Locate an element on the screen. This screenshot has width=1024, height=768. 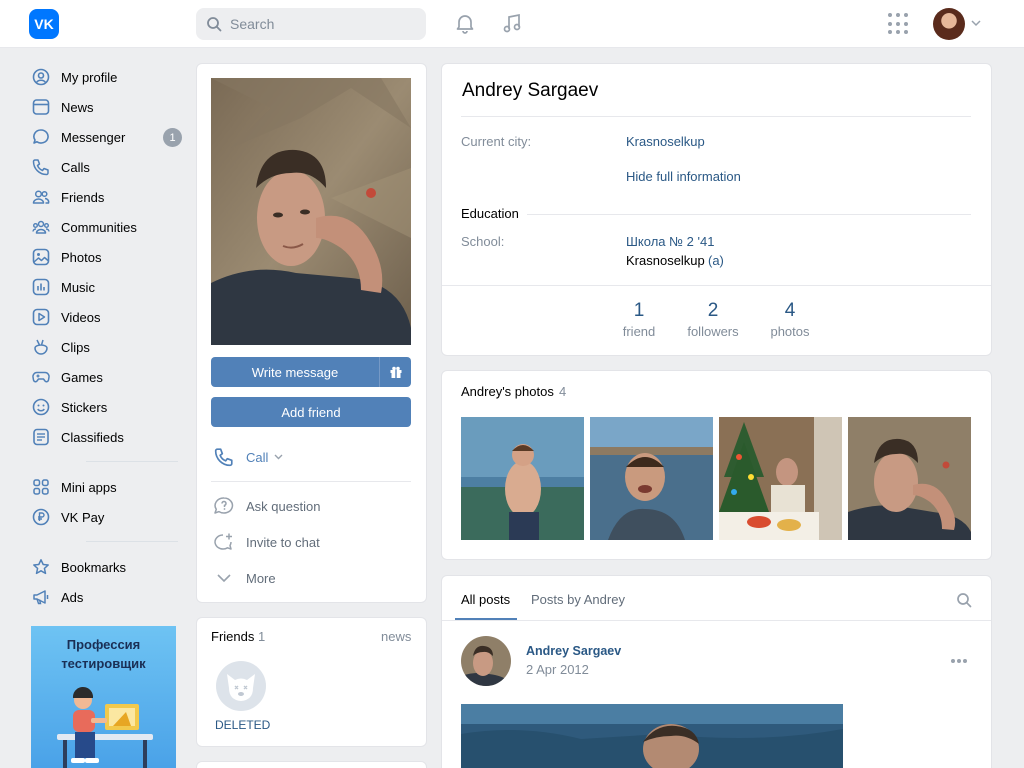
vk-logo-icon: VK is located at coordinates (44, 24).